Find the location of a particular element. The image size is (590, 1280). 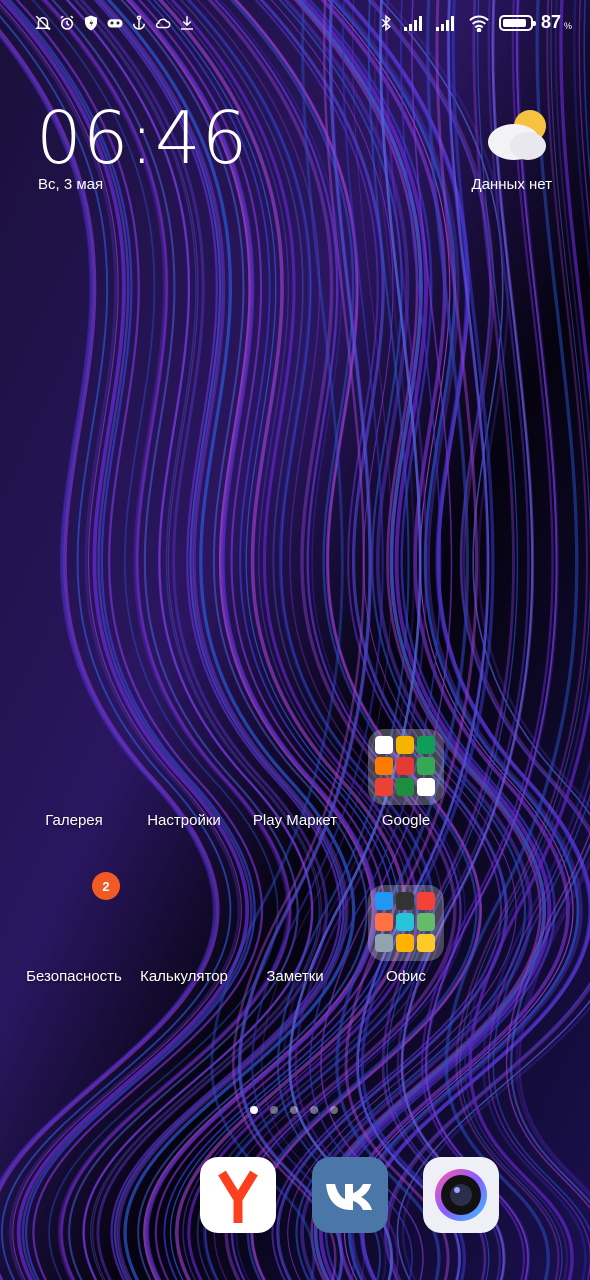

app-security-label: Безопасность is located at coordinates (74, 977).